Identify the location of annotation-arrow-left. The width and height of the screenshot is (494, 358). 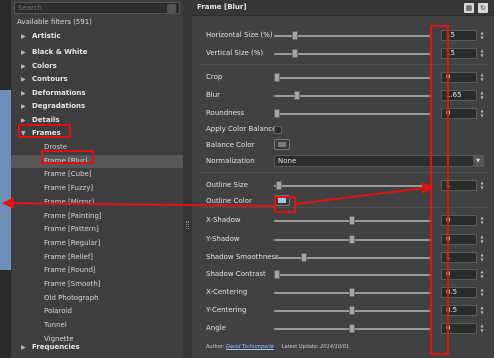
(138, 203).